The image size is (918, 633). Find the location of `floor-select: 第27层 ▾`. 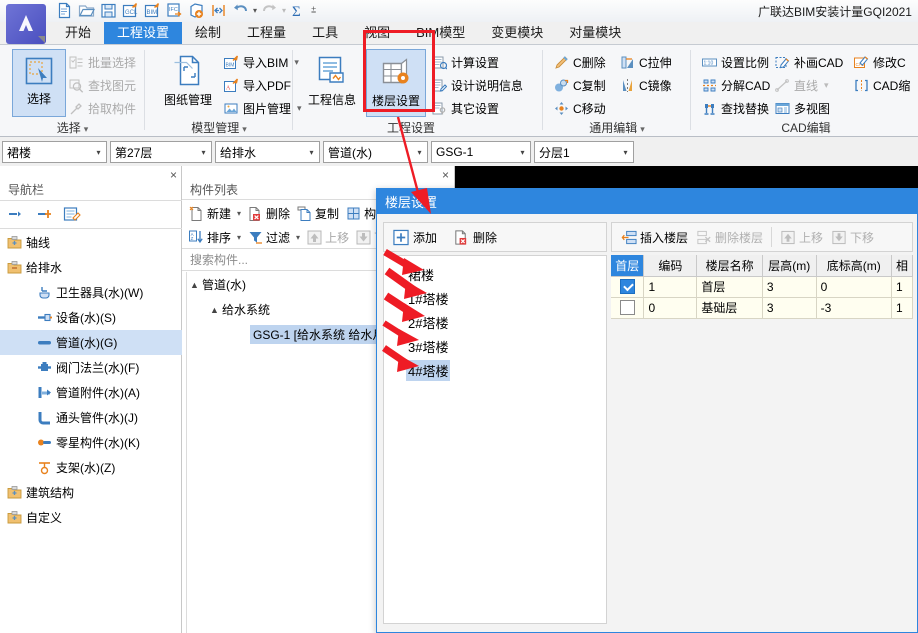

floor-select: 第27层 ▾ is located at coordinates (161, 152).